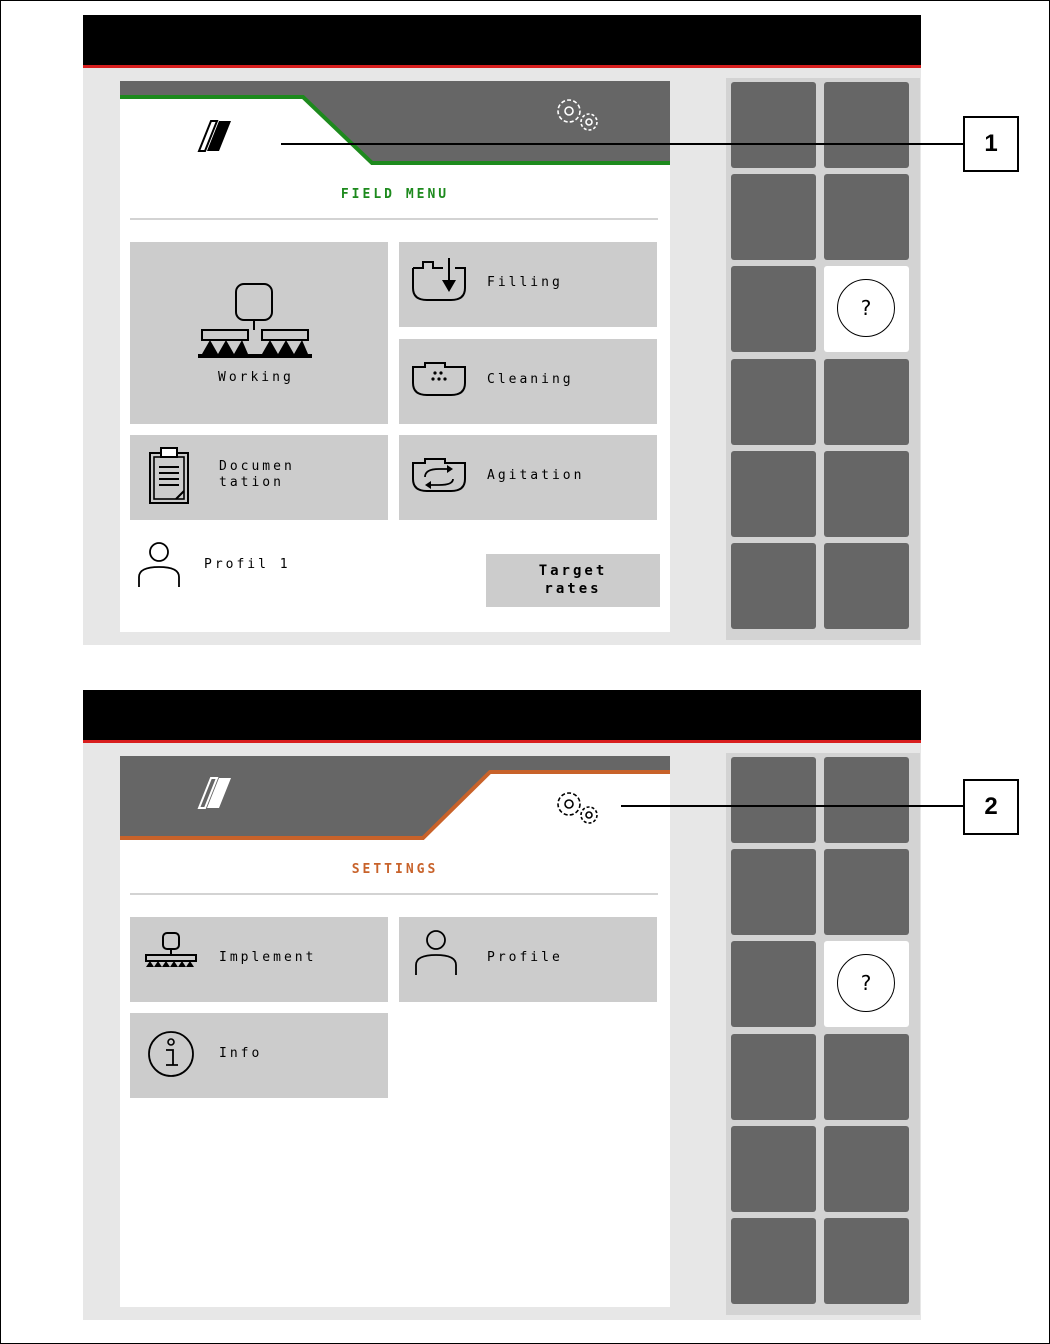  Describe the element at coordinates (268, 957) in the screenshot. I see `implement-label: Implement` at that location.